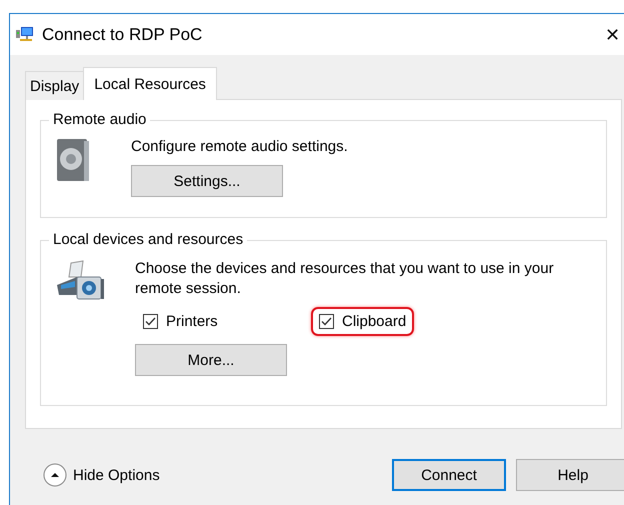 This screenshot has height=505, width=624. I want to click on tab: Display, so click(54, 85).